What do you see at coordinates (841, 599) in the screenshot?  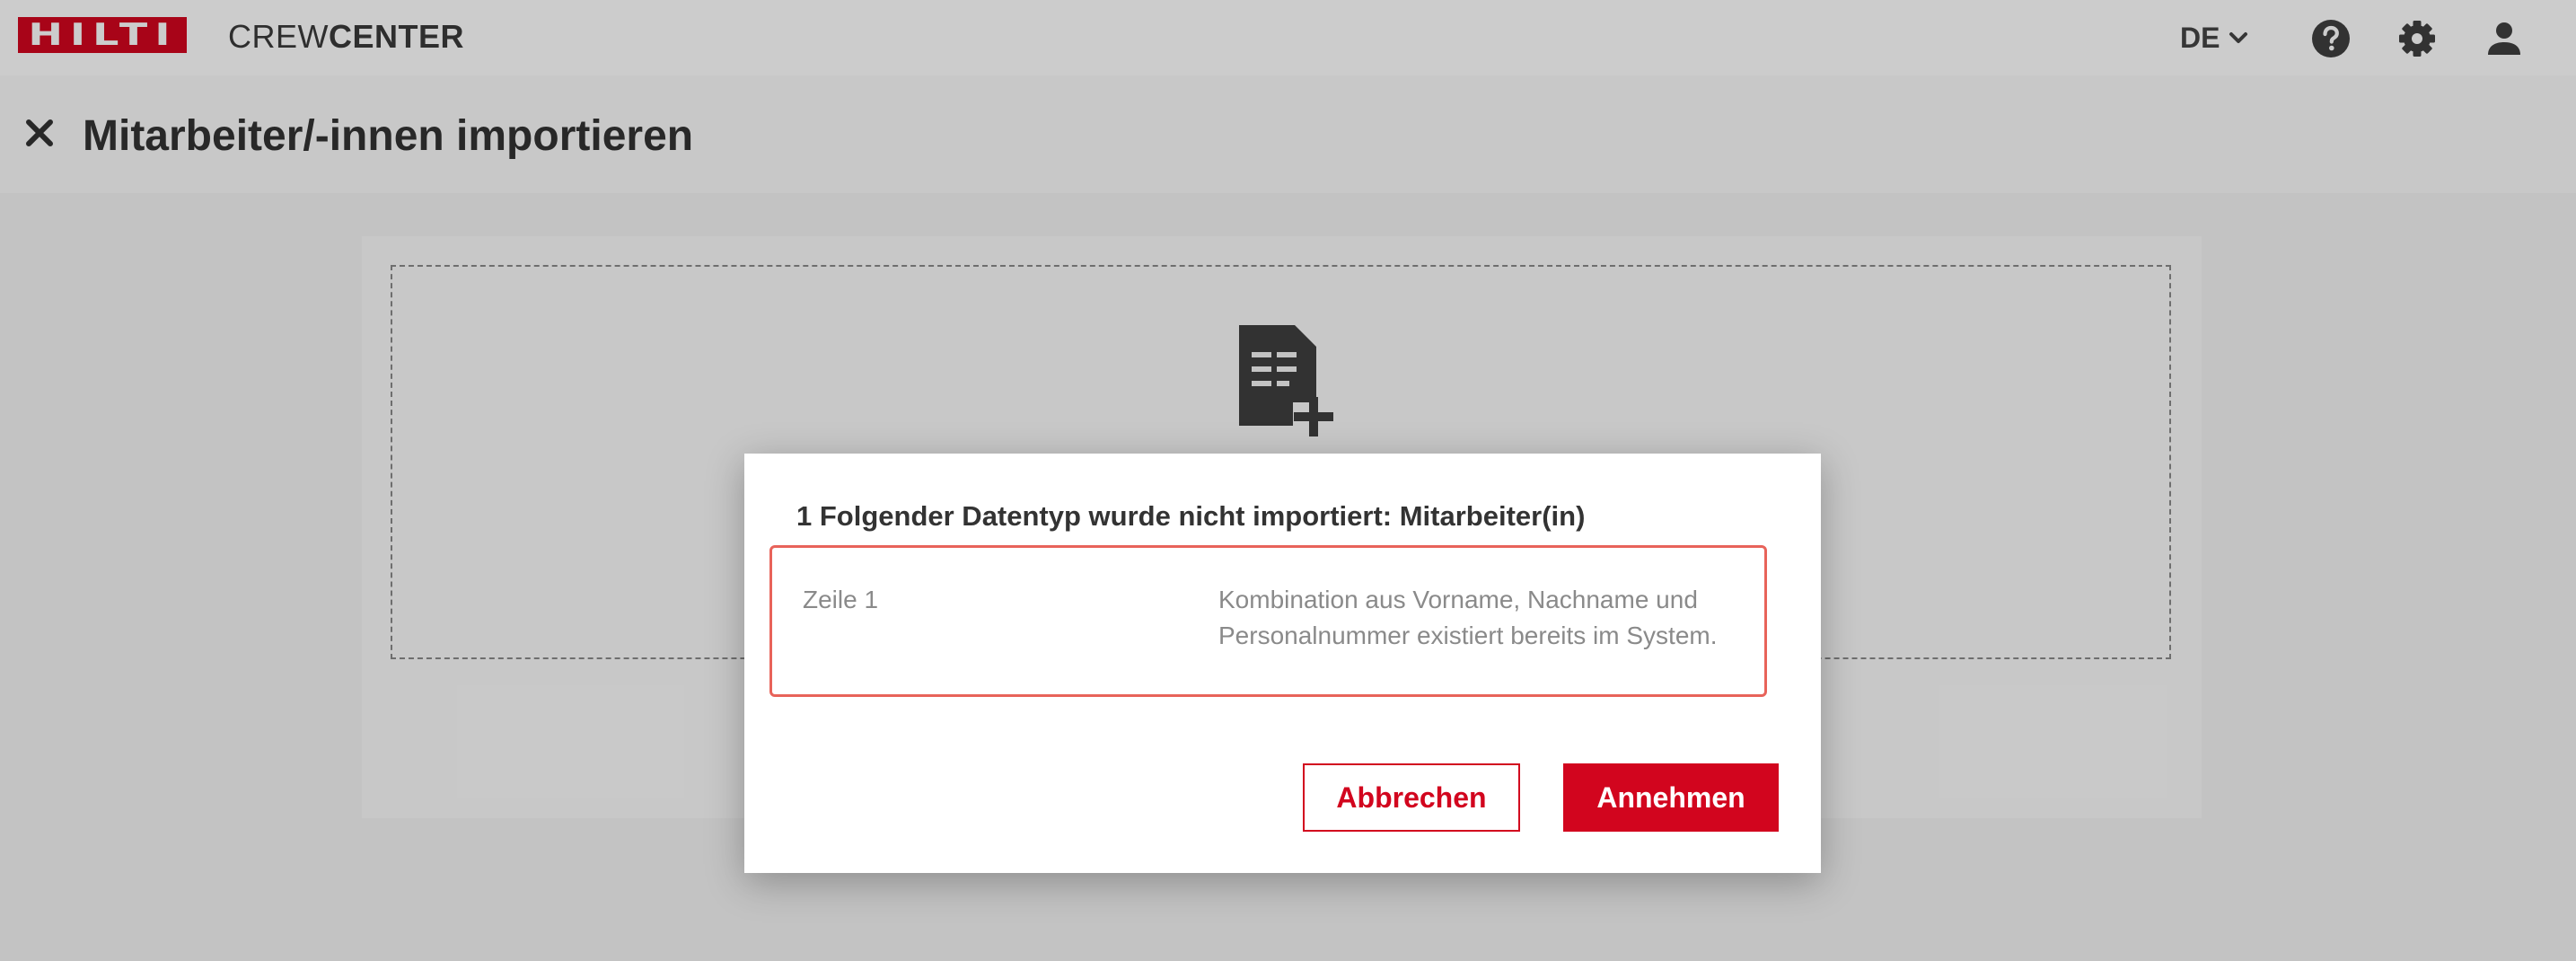 I see `error-row-label: Zeile 1` at bounding box center [841, 599].